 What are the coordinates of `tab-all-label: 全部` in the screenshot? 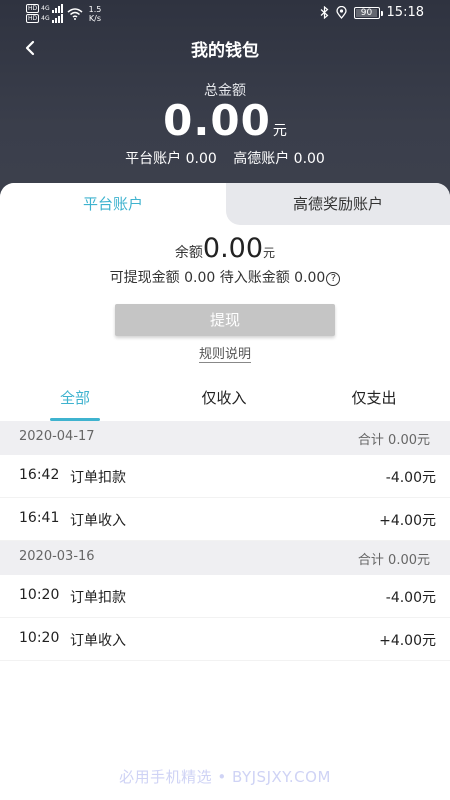 It's located at (74, 398).